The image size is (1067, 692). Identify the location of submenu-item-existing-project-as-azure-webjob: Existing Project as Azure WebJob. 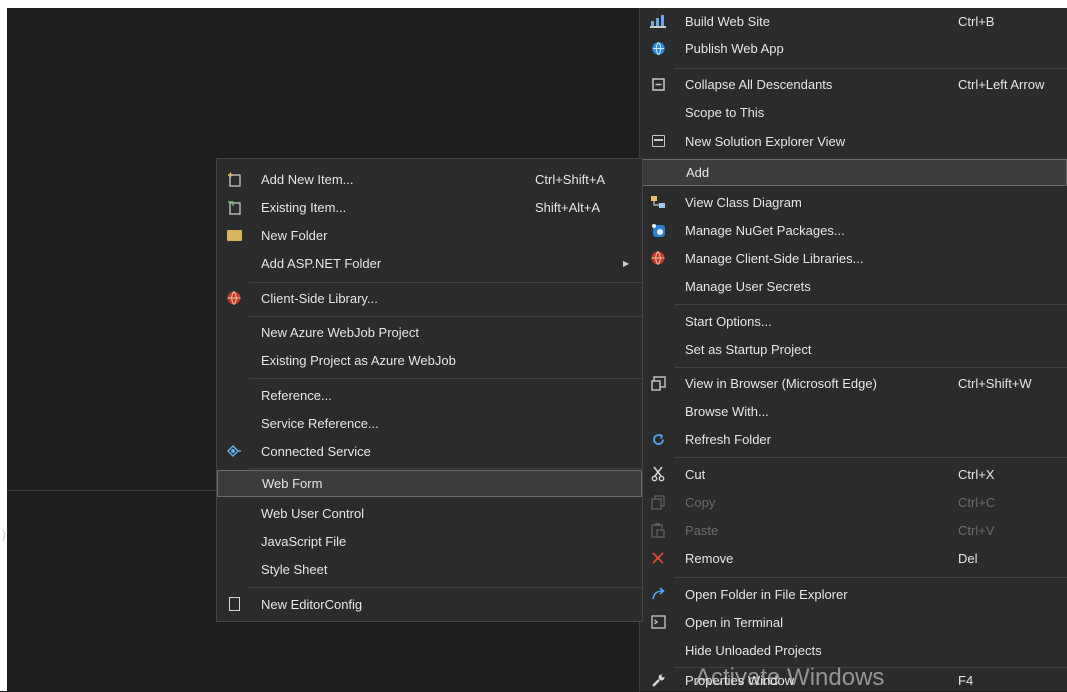
(429, 360).